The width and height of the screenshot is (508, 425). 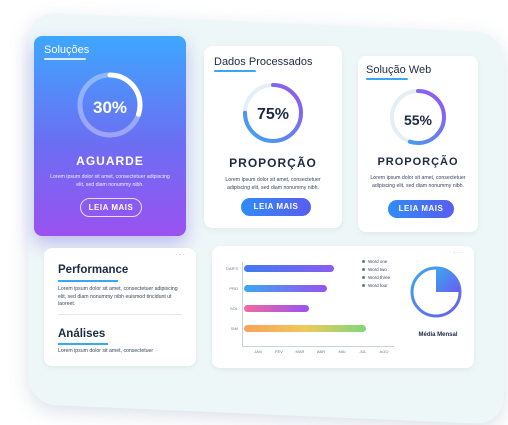 I want to click on card-title: Soluções, so click(x=67, y=50).